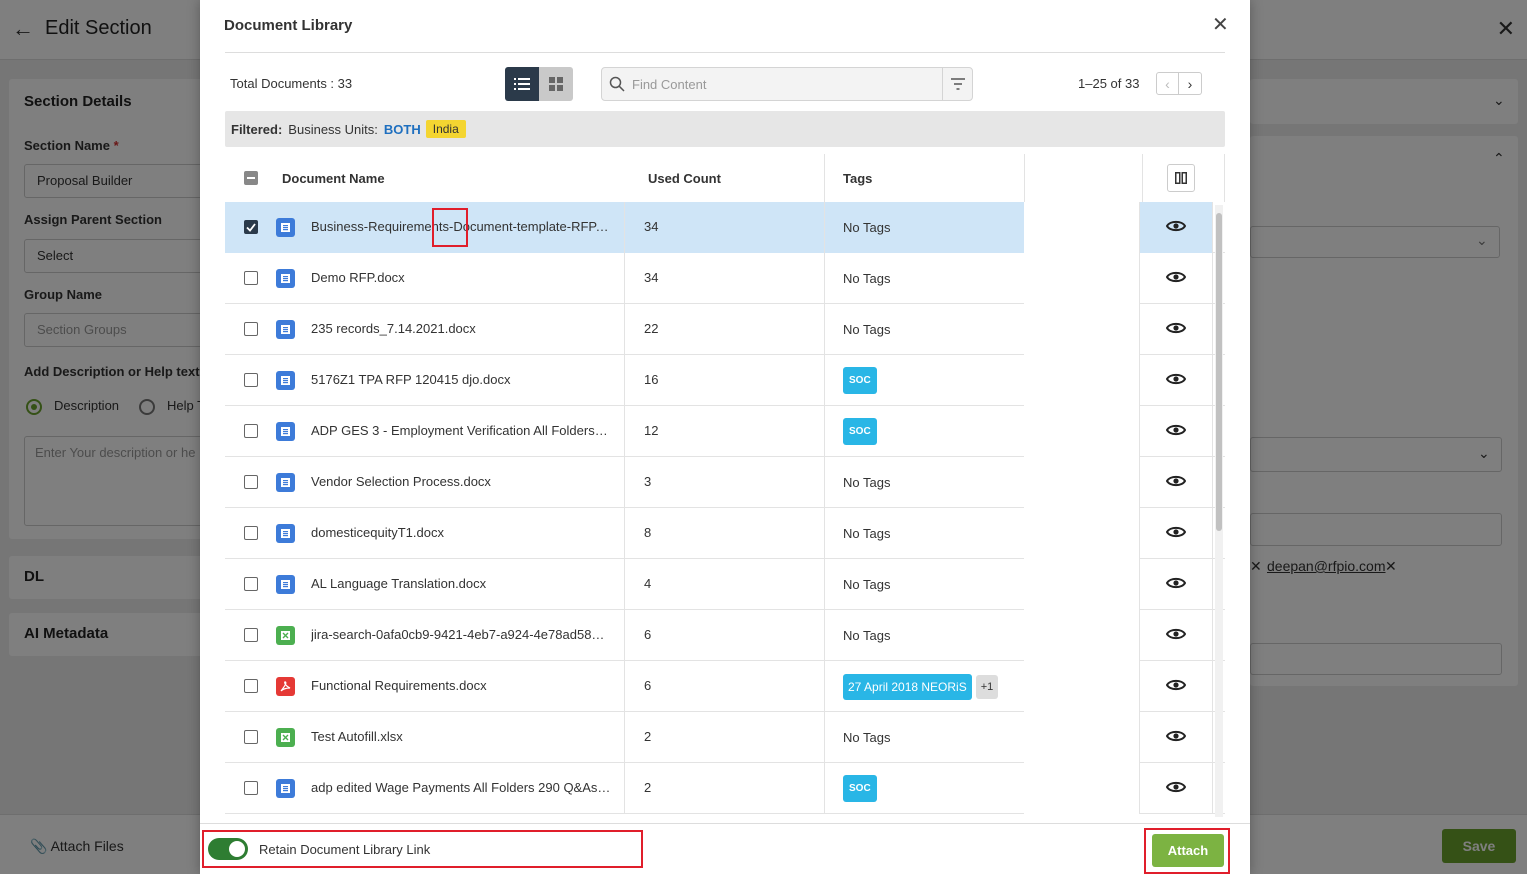 The width and height of the screenshot is (1527, 874). Describe the element at coordinates (291, 83) in the screenshot. I see `total-documents: Total Documents : 33` at that location.